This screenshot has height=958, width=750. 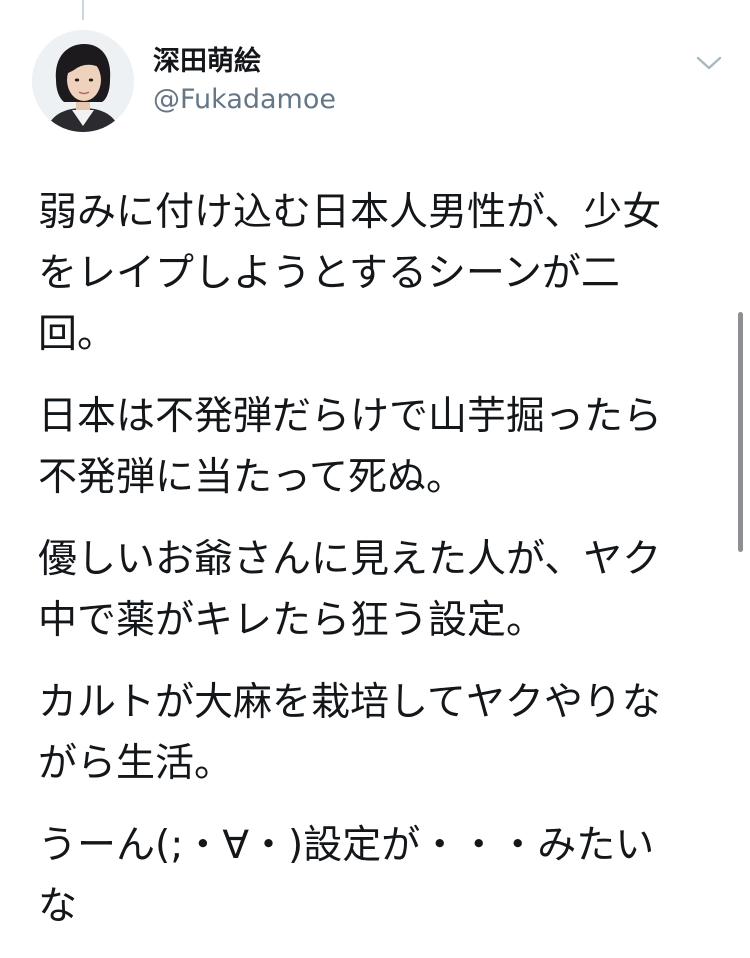 What do you see at coordinates (709, 62) in the screenshot?
I see `chevron-down-icon` at bounding box center [709, 62].